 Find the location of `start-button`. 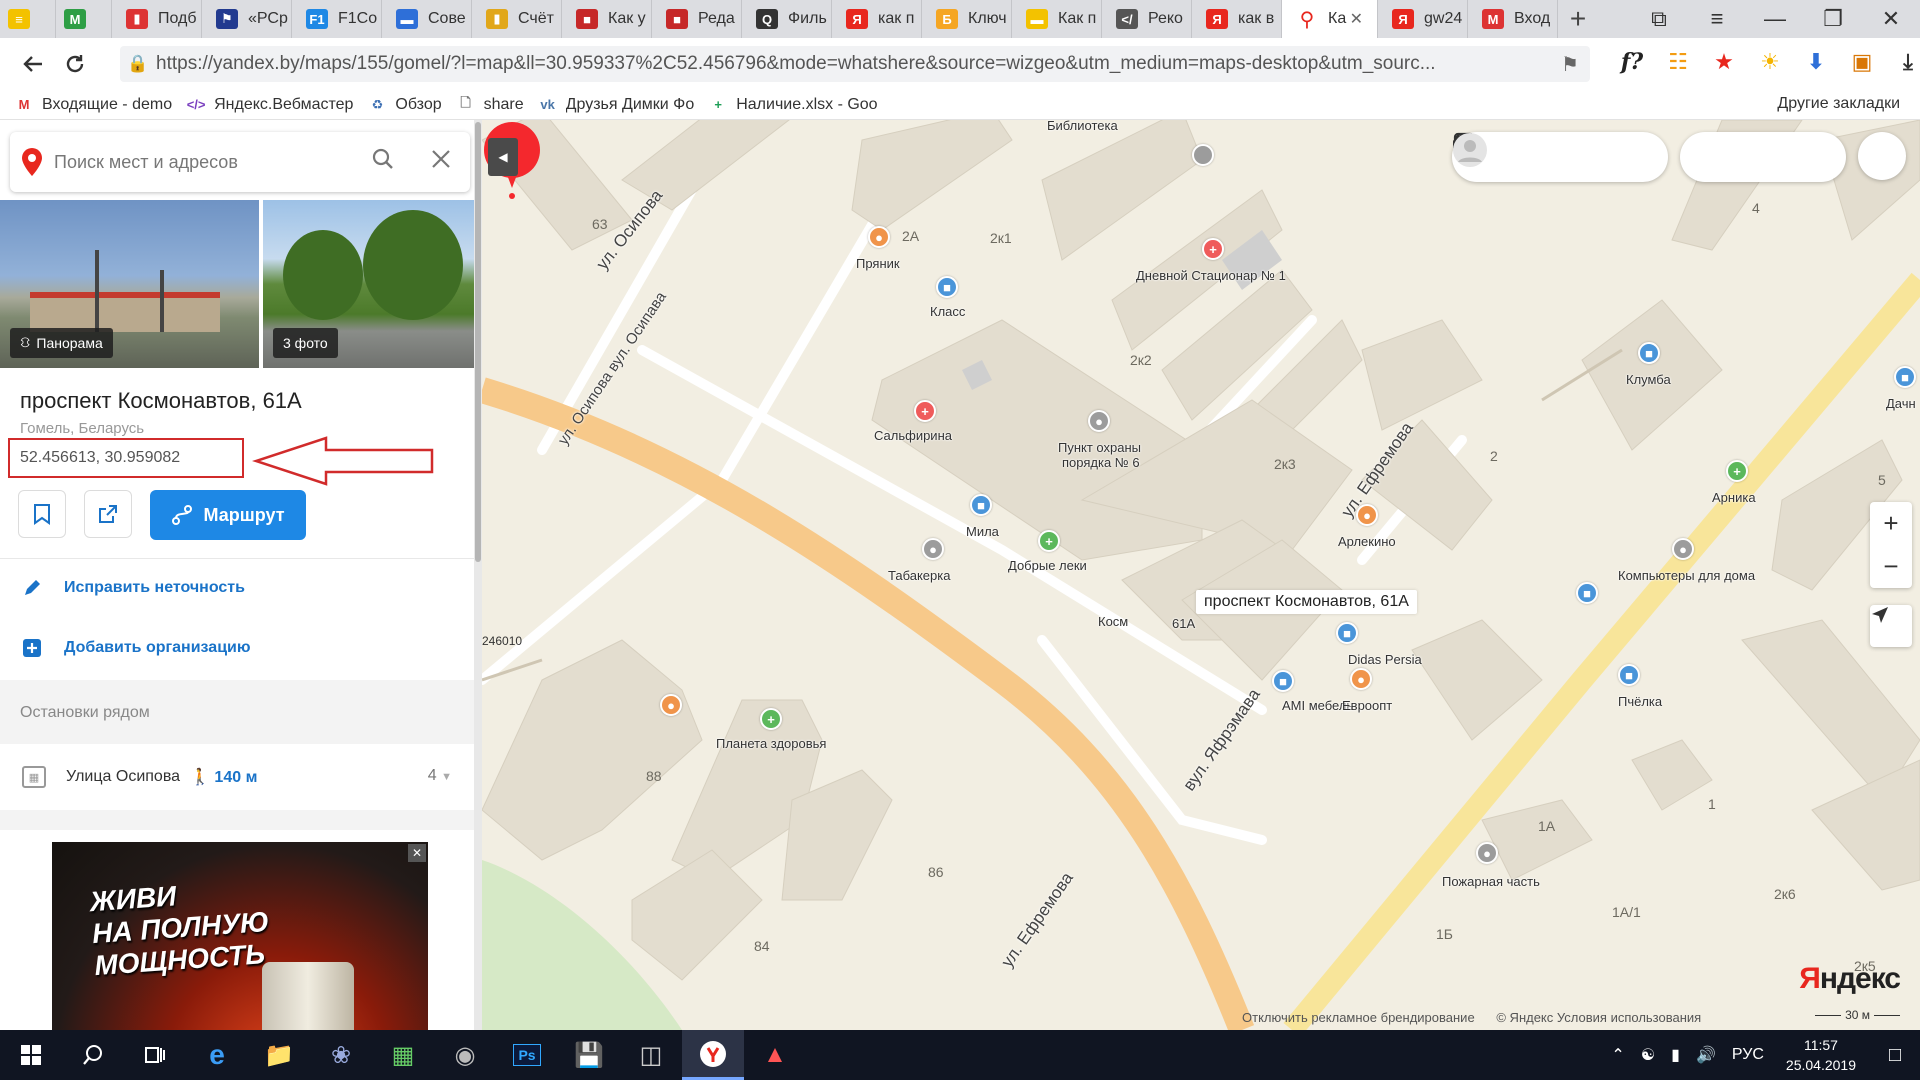

start-button is located at coordinates (31, 1055).